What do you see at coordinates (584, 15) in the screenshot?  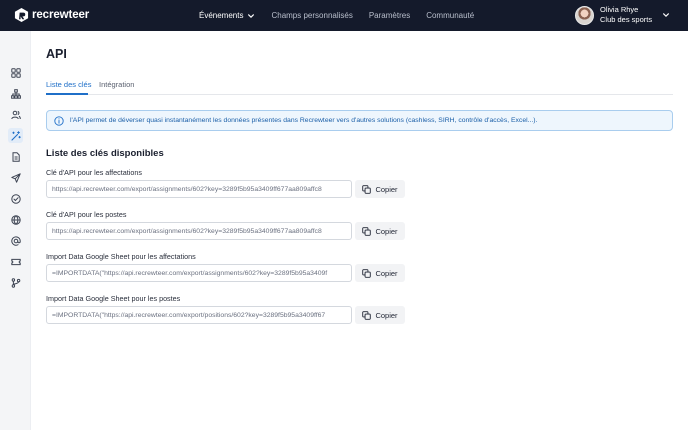 I see `avatar` at bounding box center [584, 15].